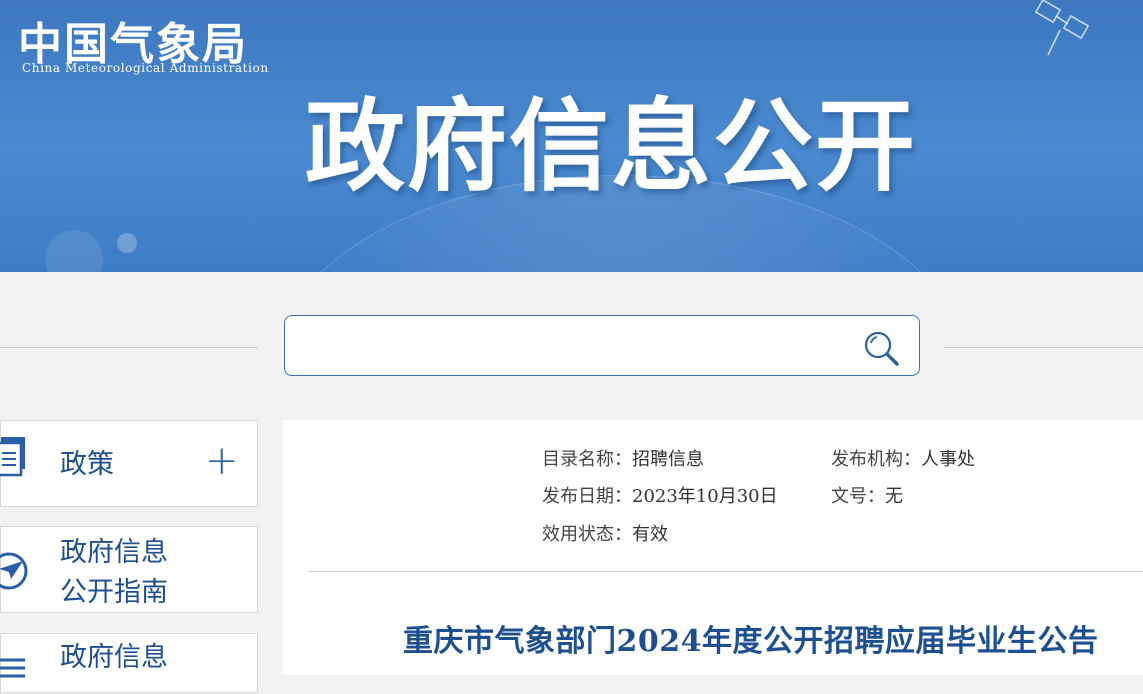 The height and width of the screenshot is (694, 1143). Describe the element at coordinates (587, 459) in the screenshot. I see `meta-label: 目录名称：` at that location.